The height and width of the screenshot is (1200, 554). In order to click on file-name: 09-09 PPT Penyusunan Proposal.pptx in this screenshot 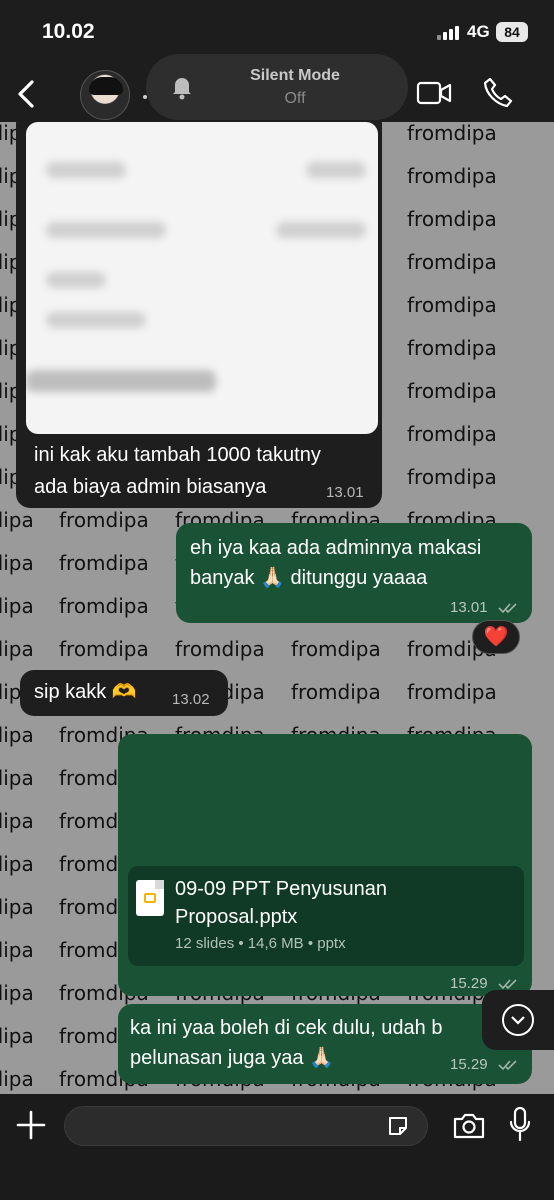, I will do `click(281, 903)`.